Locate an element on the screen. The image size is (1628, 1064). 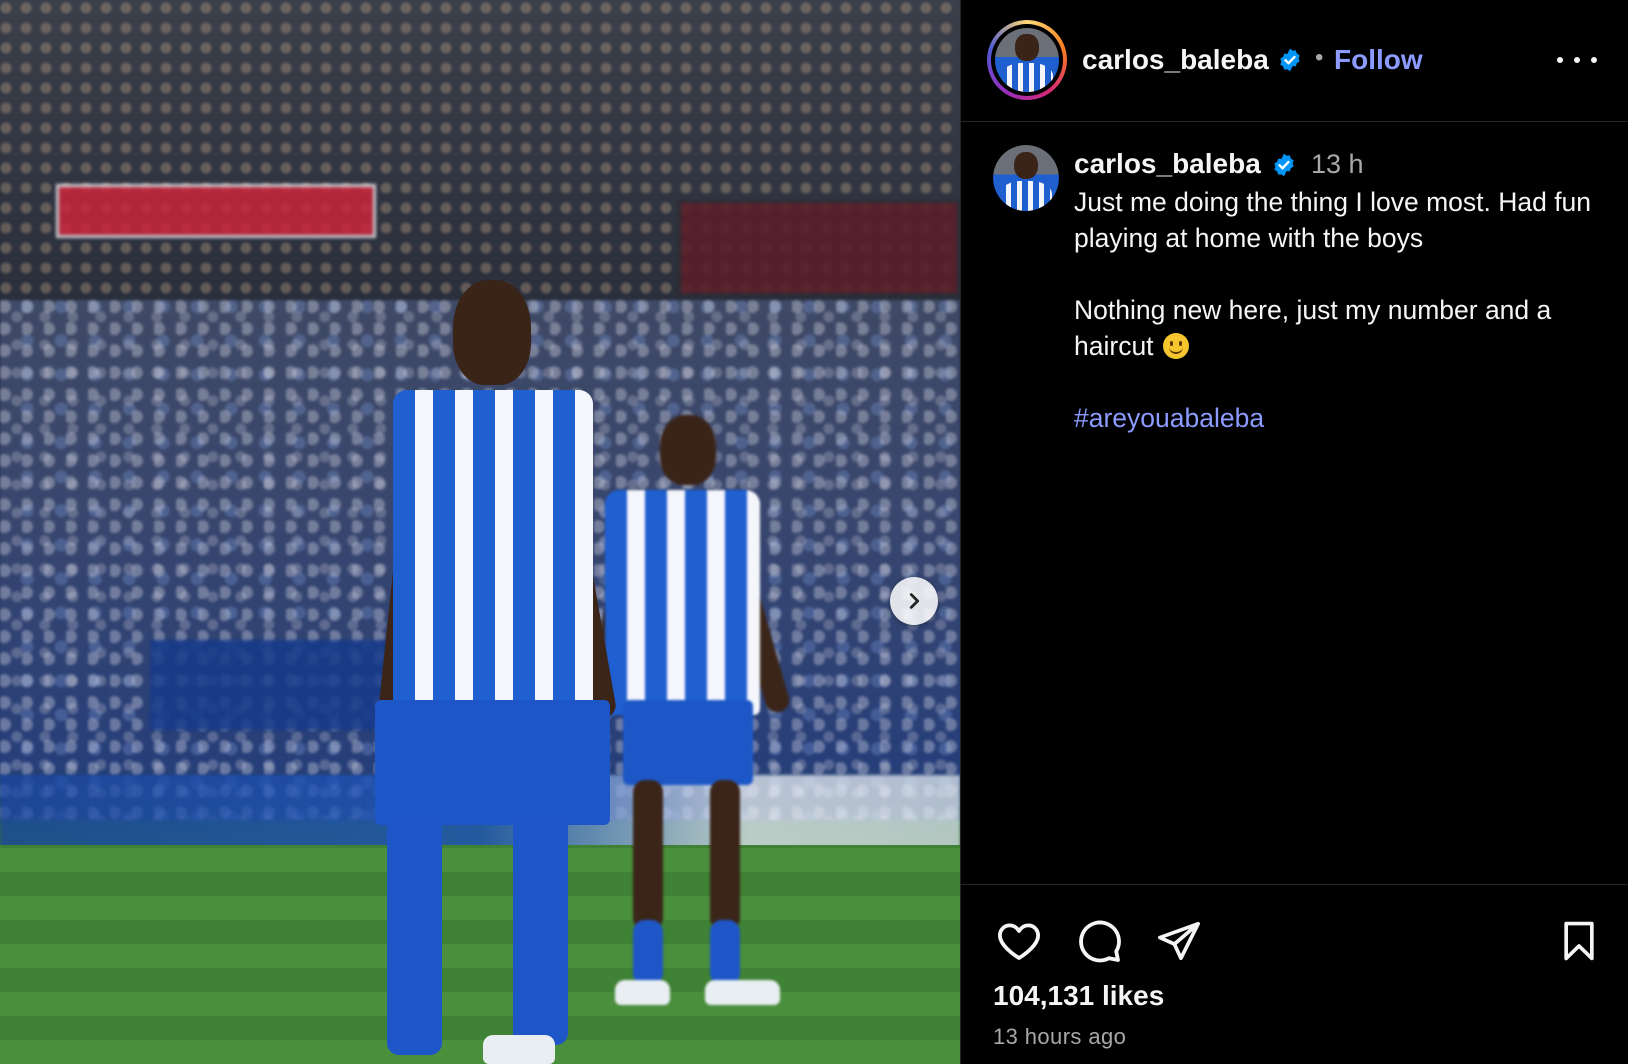
photo-red-sign is located at coordinates (216, 211).